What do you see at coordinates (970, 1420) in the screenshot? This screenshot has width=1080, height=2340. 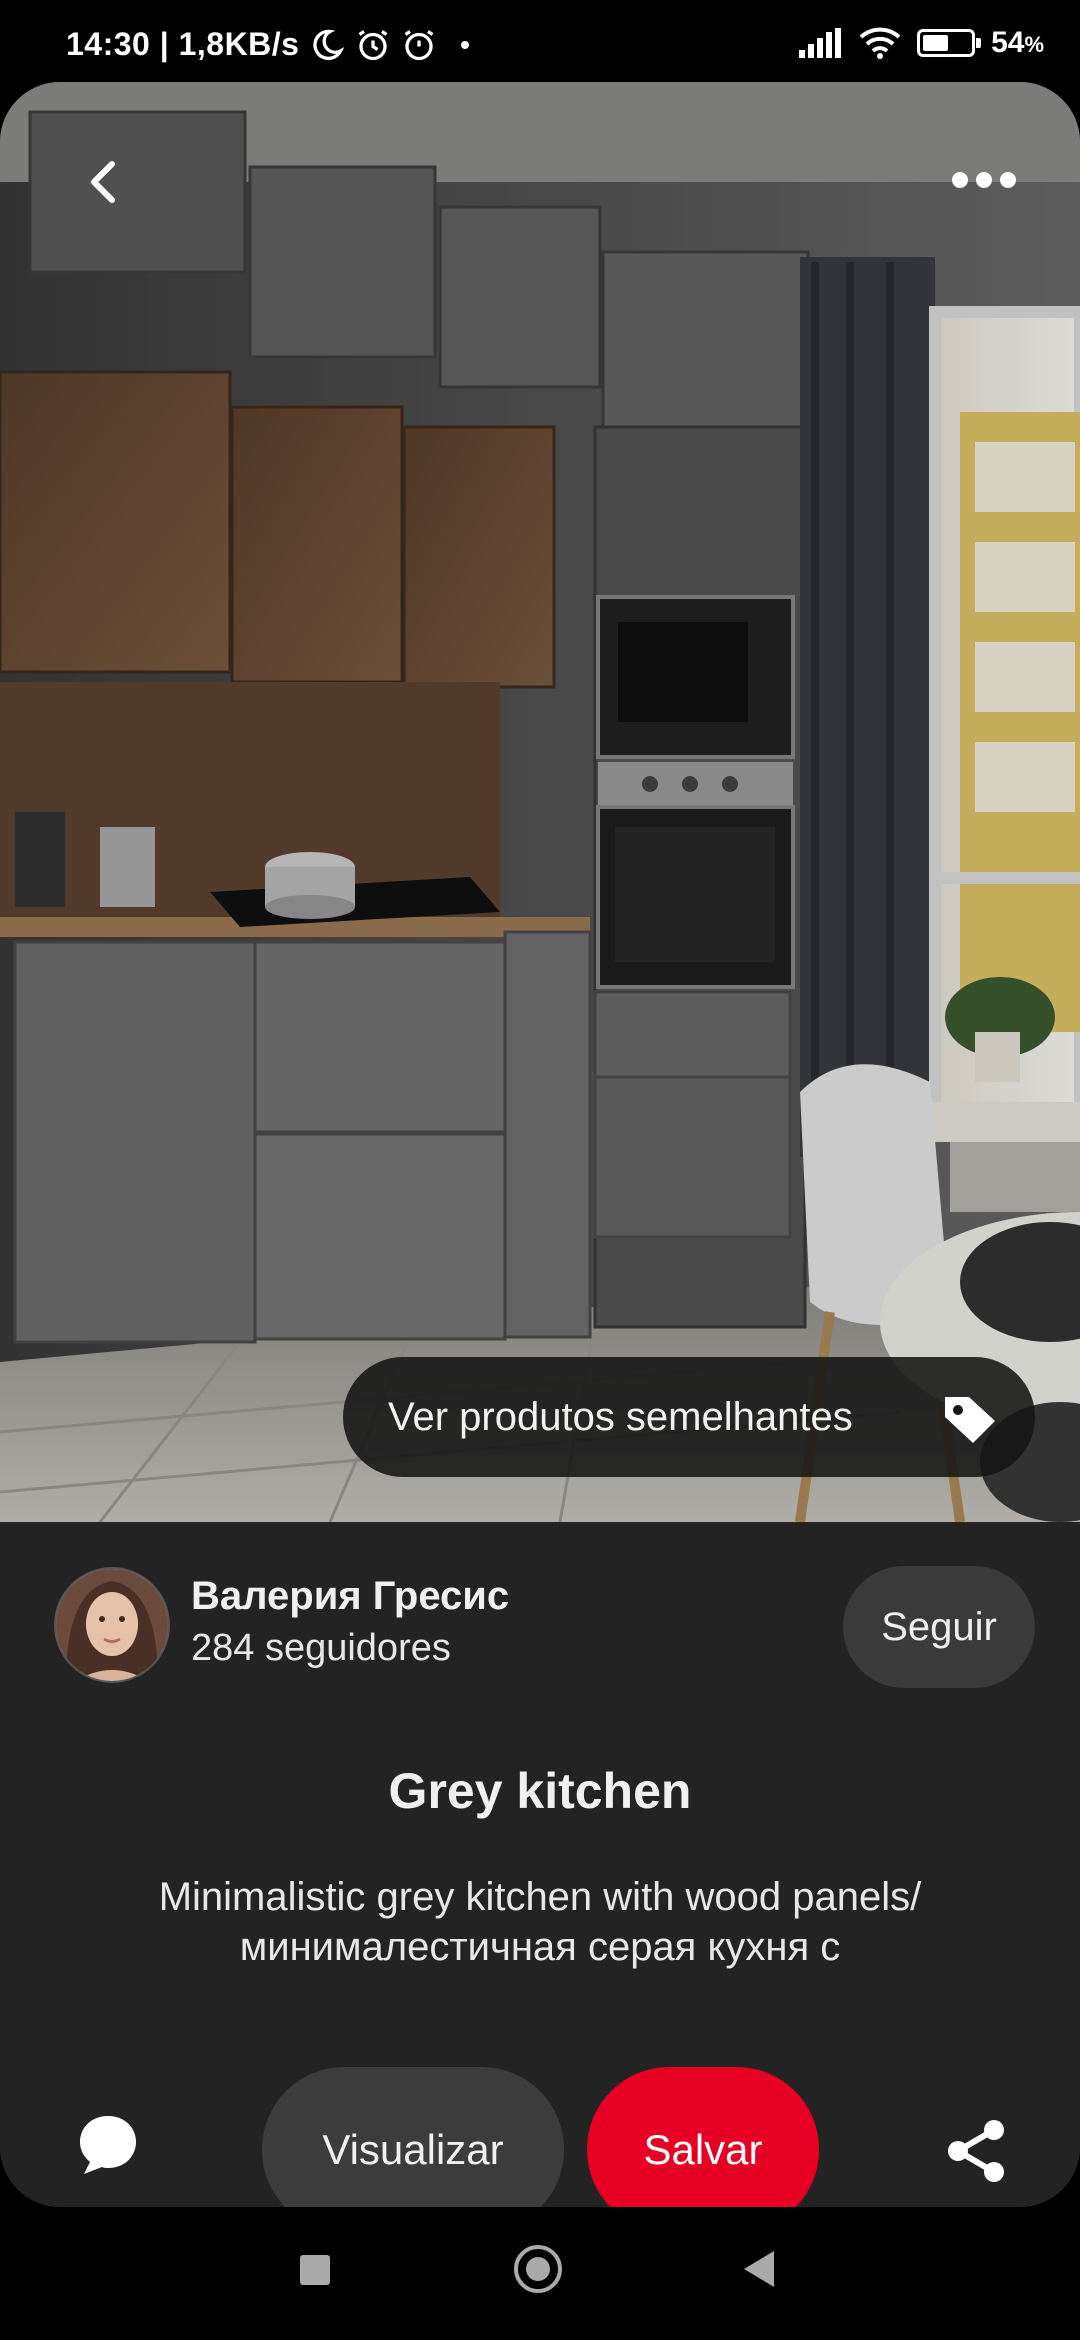 I see `tag-icon` at bounding box center [970, 1420].